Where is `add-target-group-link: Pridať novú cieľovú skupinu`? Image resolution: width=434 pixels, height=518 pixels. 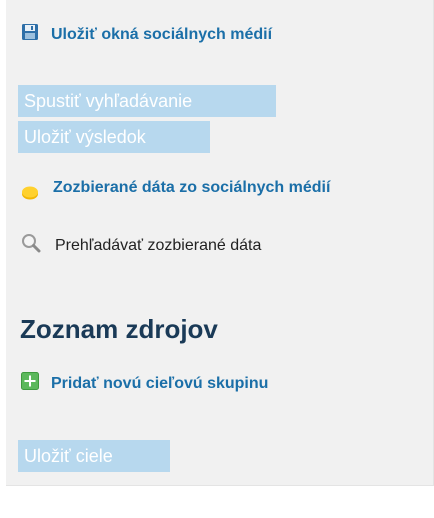
add-target-group-link: Pridať novú cieľovú skupinu is located at coordinates (159, 384).